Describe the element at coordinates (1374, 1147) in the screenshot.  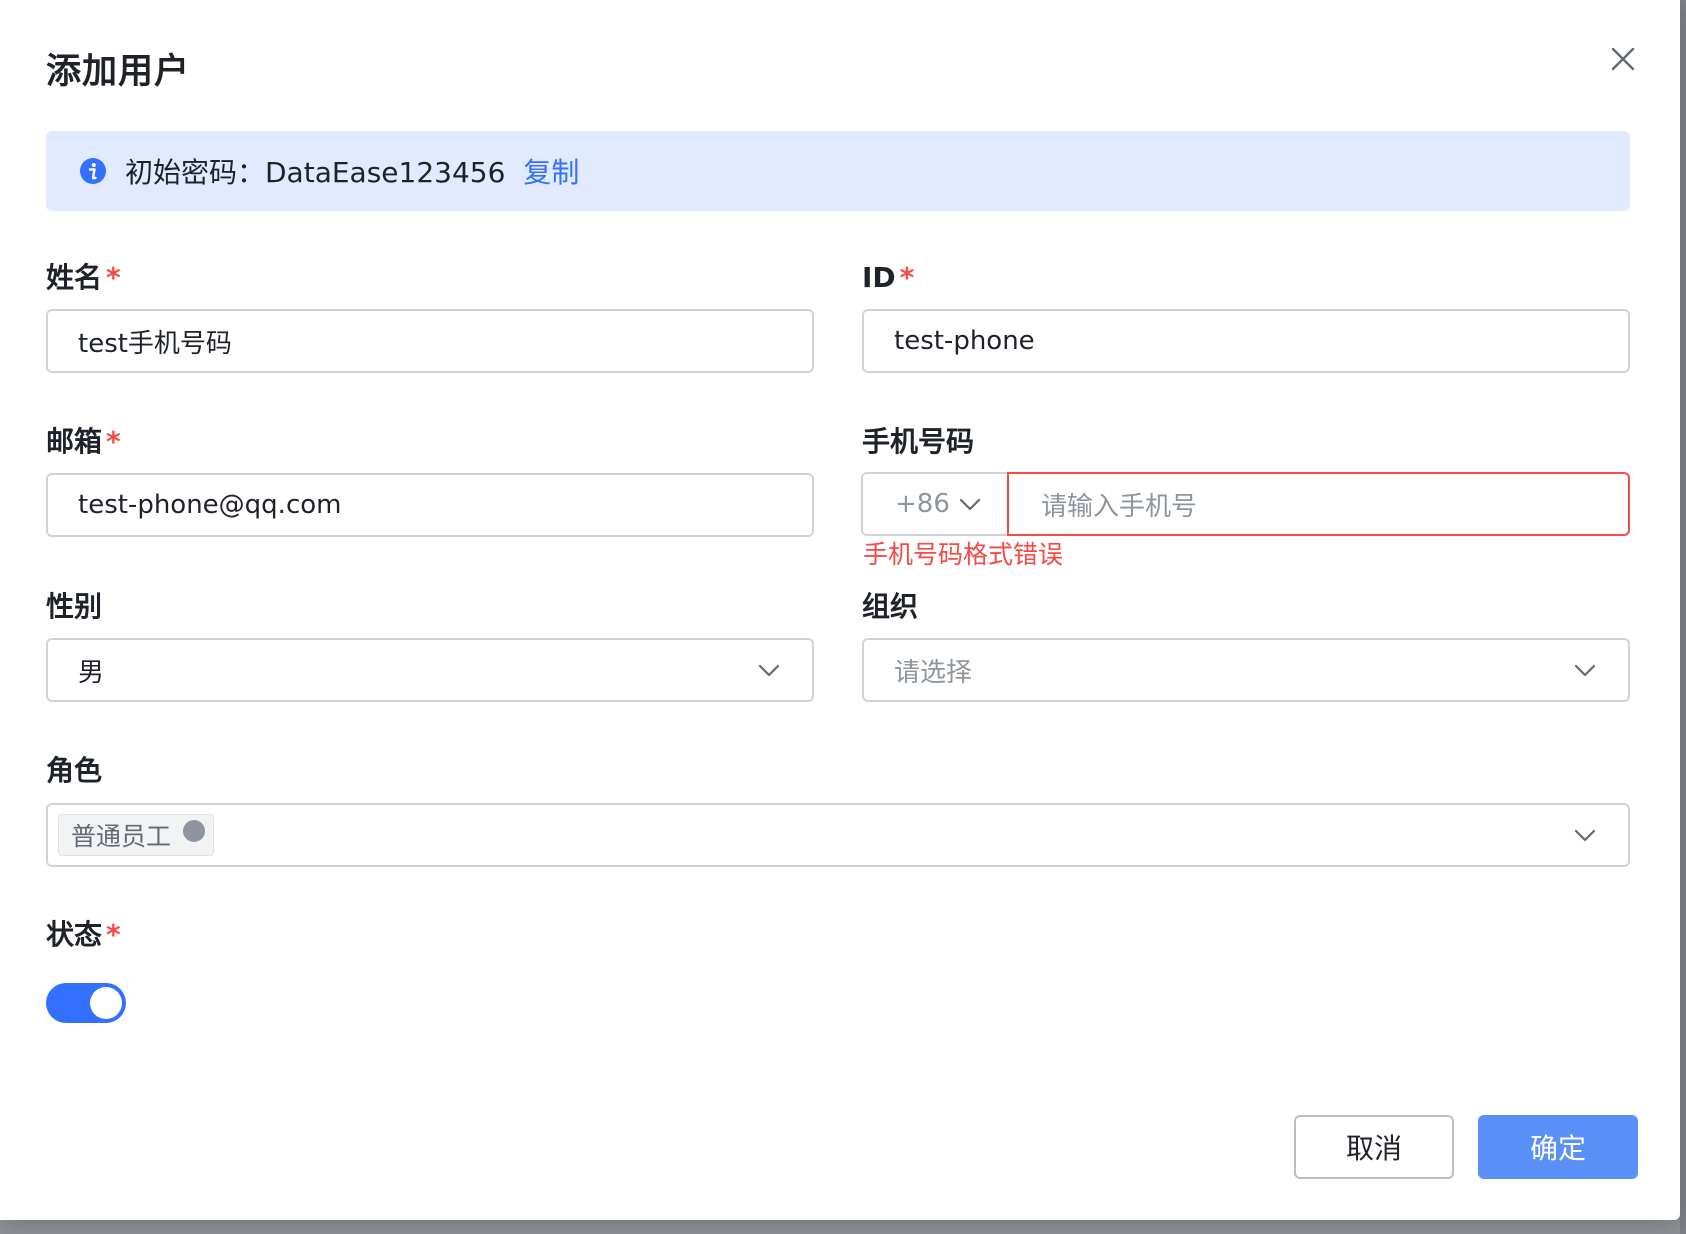
I see `cancel-button: 取消` at that location.